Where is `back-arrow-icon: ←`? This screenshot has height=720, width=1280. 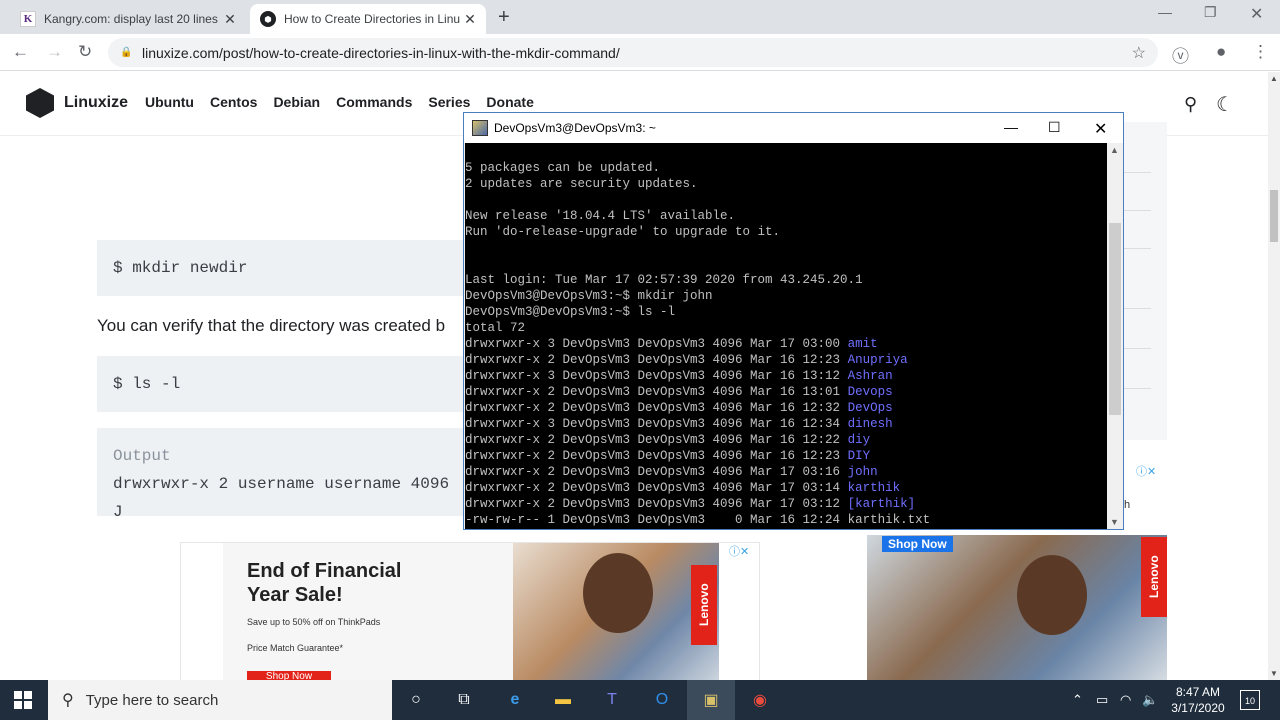 back-arrow-icon: ← is located at coordinates (20, 52).